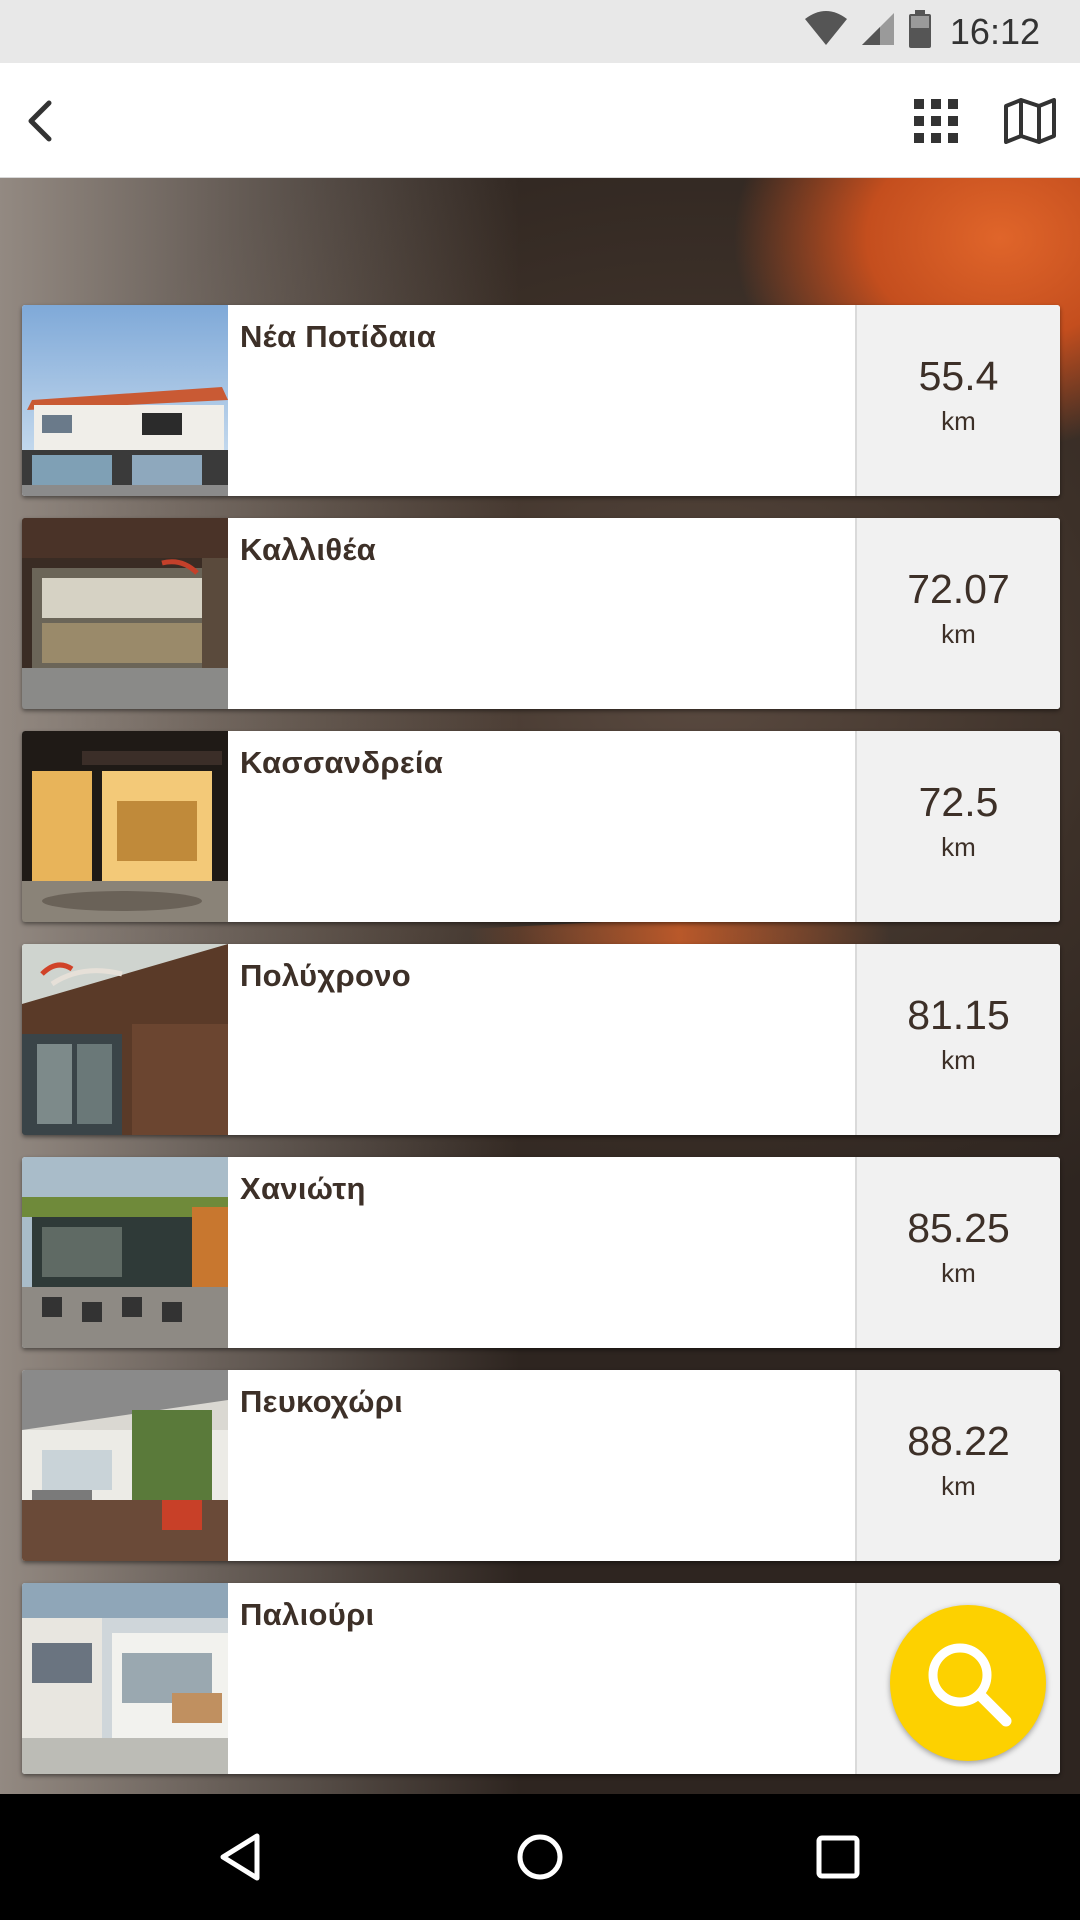  I want to click on store-name: Πευκοχώρι, so click(322, 1401).